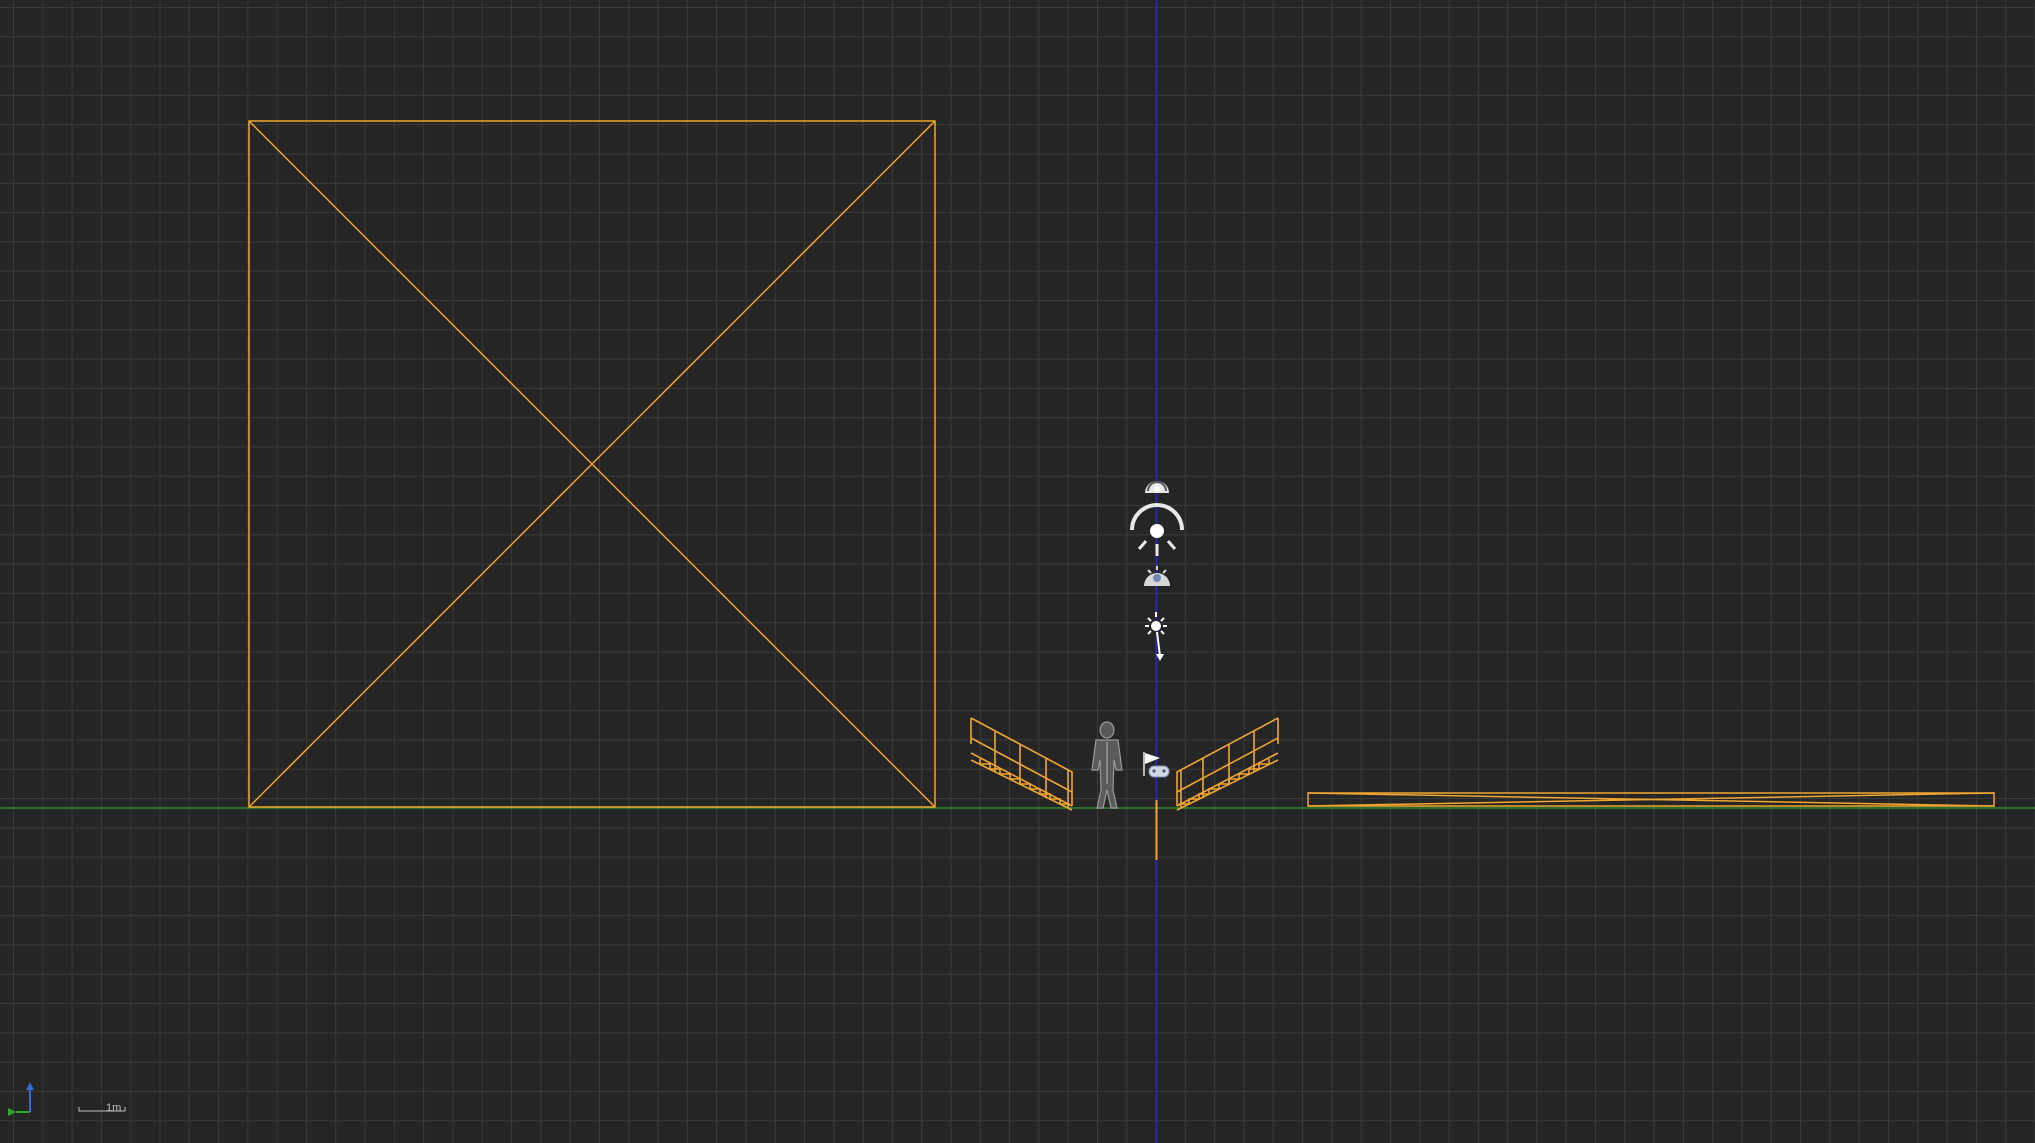 The image size is (2035, 1143). I want to click on left-stair-railing, so click(1021, 764).